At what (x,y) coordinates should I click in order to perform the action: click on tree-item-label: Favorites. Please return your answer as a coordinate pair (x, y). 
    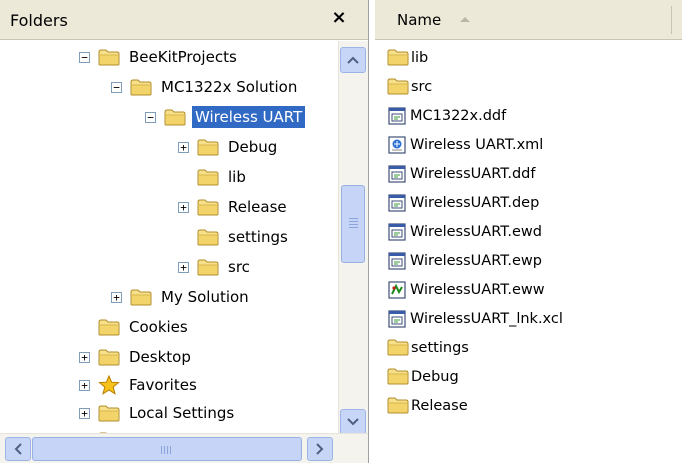
    Looking at the image, I should click on (163, 385).